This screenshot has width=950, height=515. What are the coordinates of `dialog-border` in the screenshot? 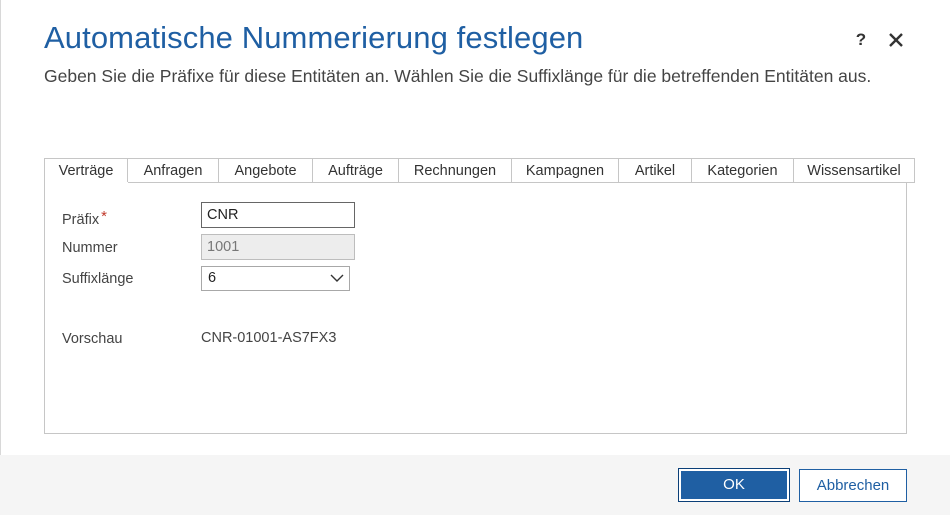 It's located at (0, 257).